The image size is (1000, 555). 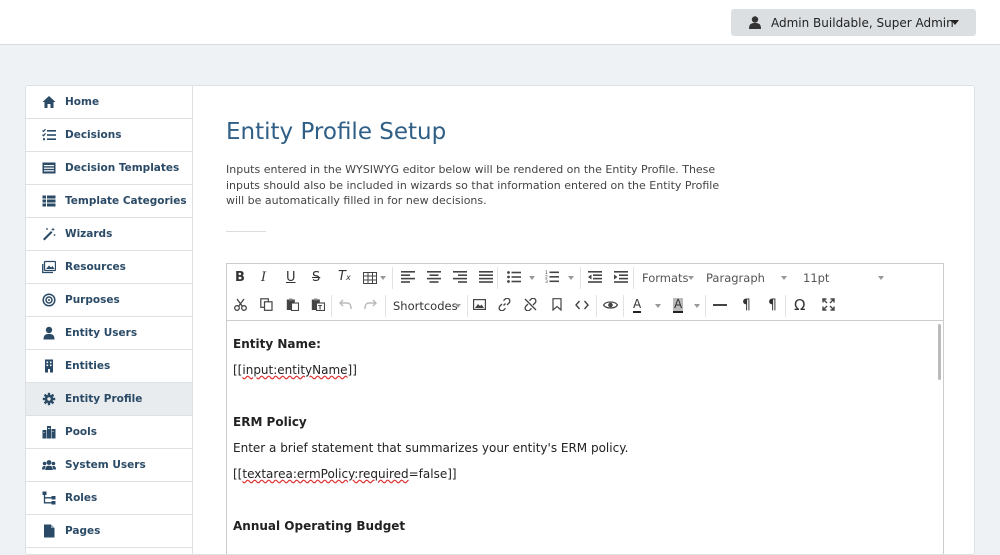 I want to click on fullscreen-icon, so click(x=828, y=304).